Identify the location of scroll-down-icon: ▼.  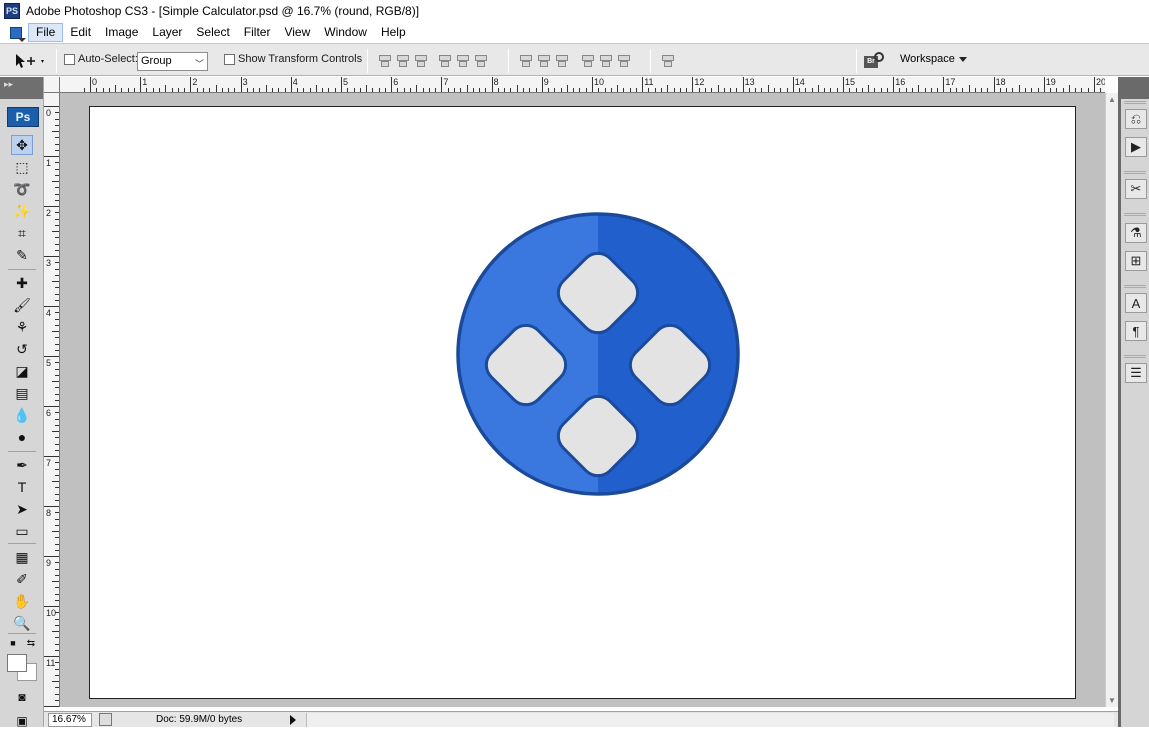
(1112, 700).